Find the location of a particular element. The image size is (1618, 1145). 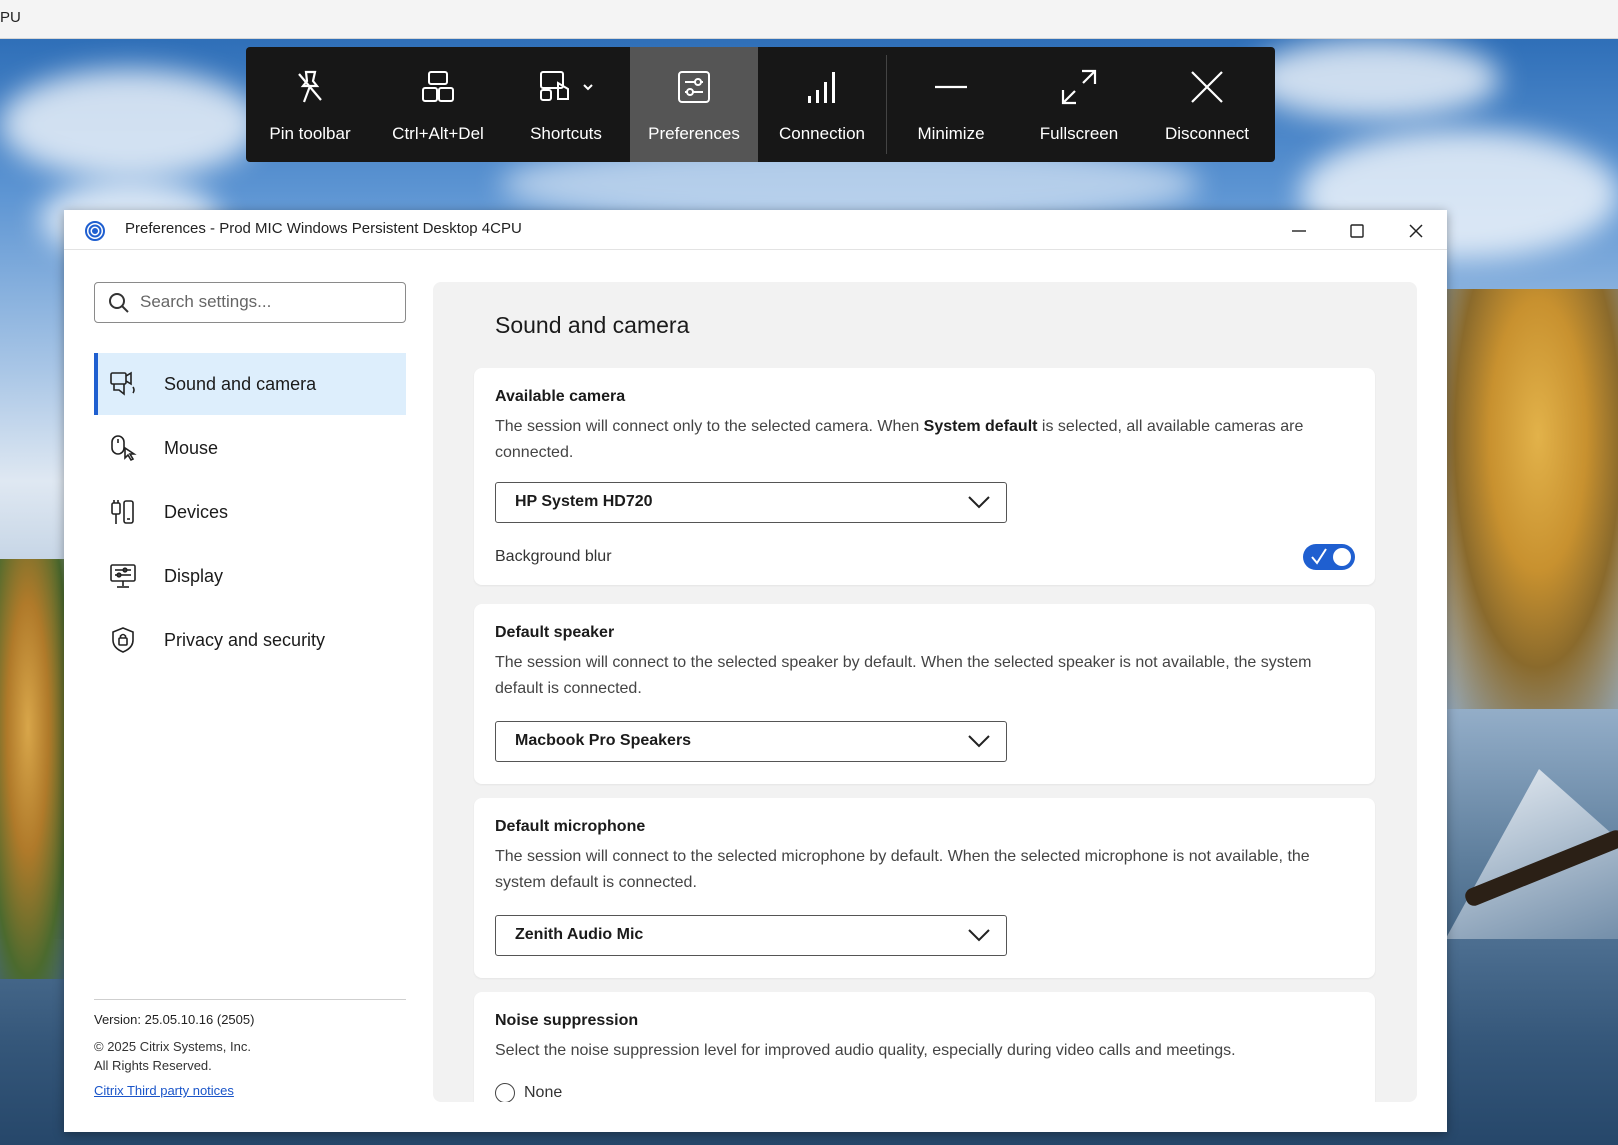

connection-label: Connection is located at coordinates (821, 133).